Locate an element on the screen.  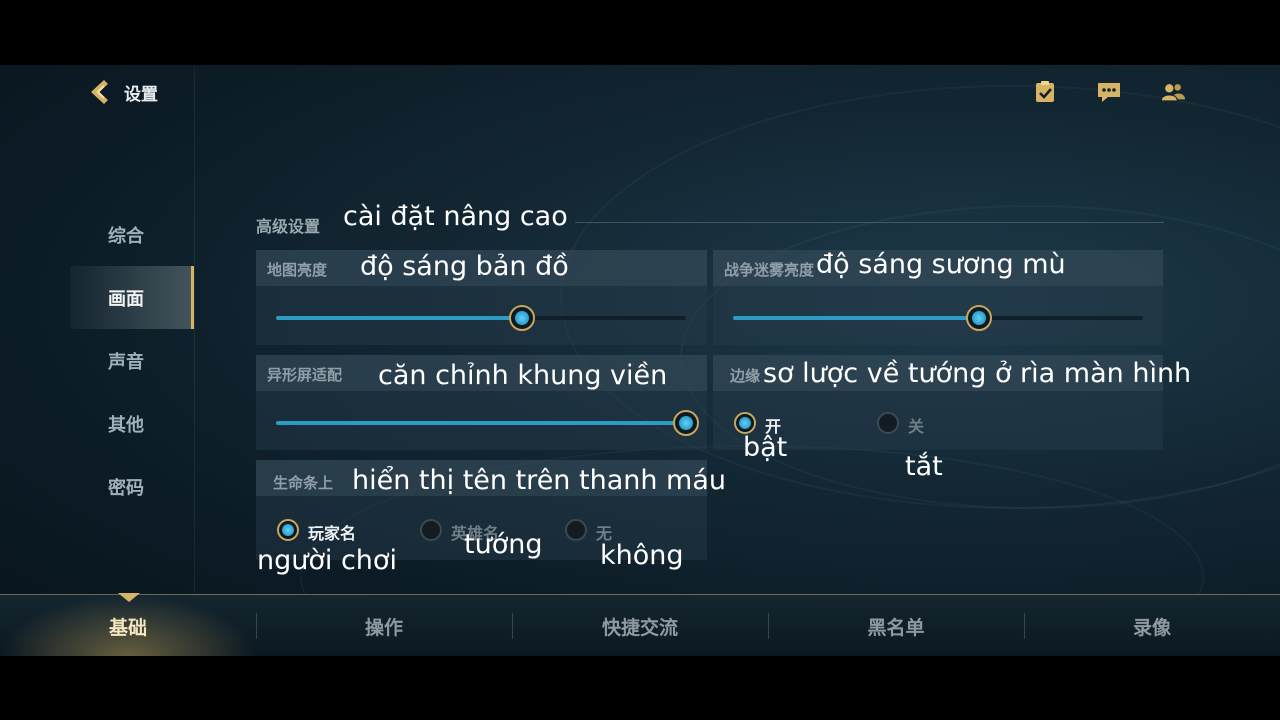
tab-blacklist: 黑名单 is located at coordinates (896, 625).